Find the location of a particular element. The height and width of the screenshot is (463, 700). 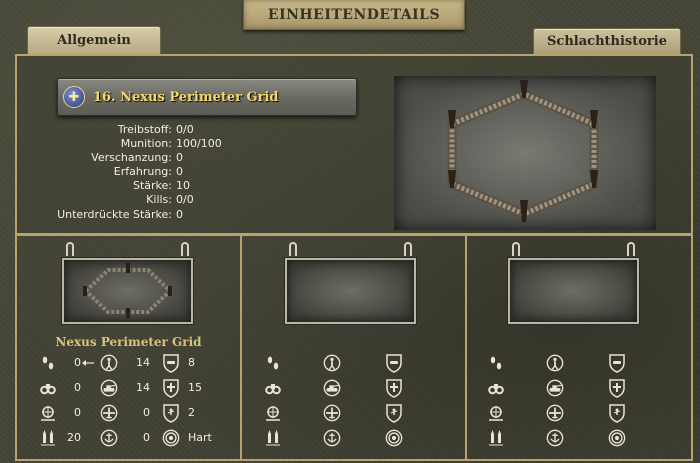

slot-3-image-frame is located at coordinates (573, 291).